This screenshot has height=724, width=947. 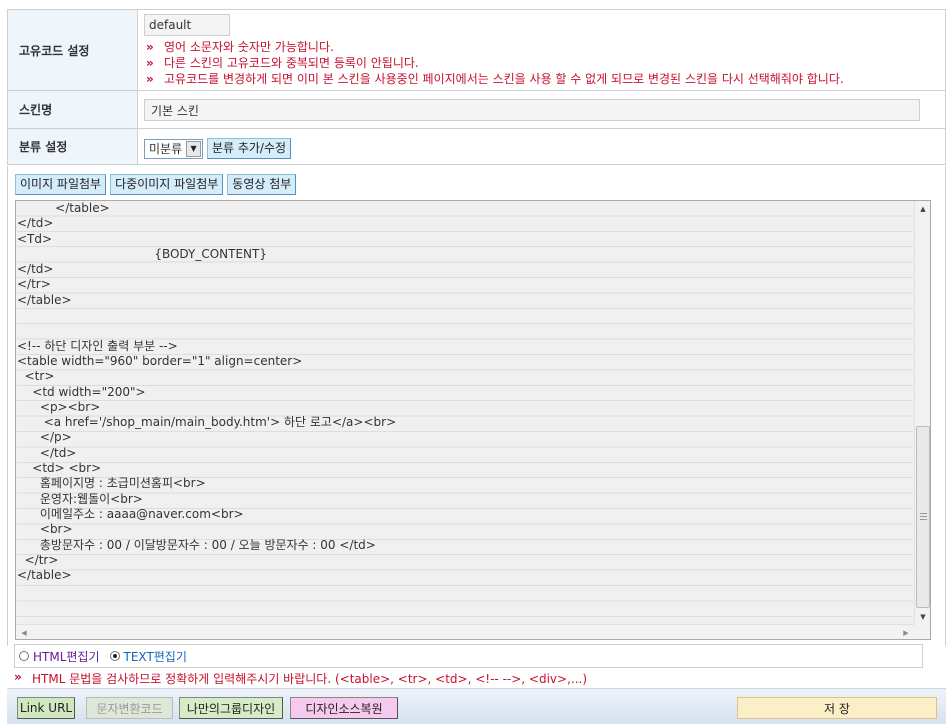 What do you see at coordinates (922, 631) in the screenshot?
I see `scrollbar-corner` at bounding box center [922, 631].